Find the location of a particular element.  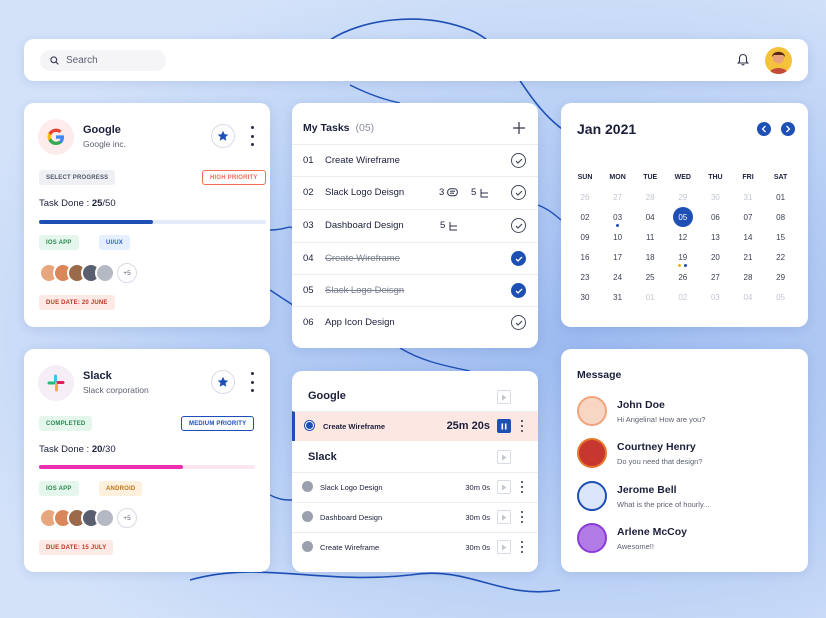

message-item: Courtney Henry Do you need that design? is located at coordinates (687, 455).